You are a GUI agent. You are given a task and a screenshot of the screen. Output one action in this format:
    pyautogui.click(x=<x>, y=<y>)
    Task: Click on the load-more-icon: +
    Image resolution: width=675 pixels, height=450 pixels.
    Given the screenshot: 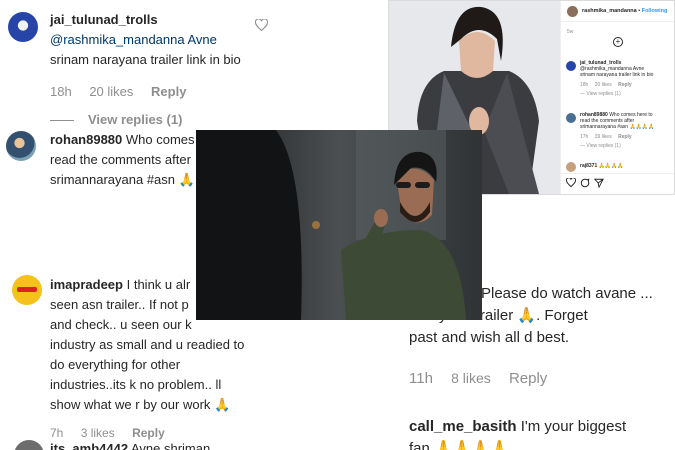 What is the action you would take?
    pyautogui.click(x=618, y=42)
    